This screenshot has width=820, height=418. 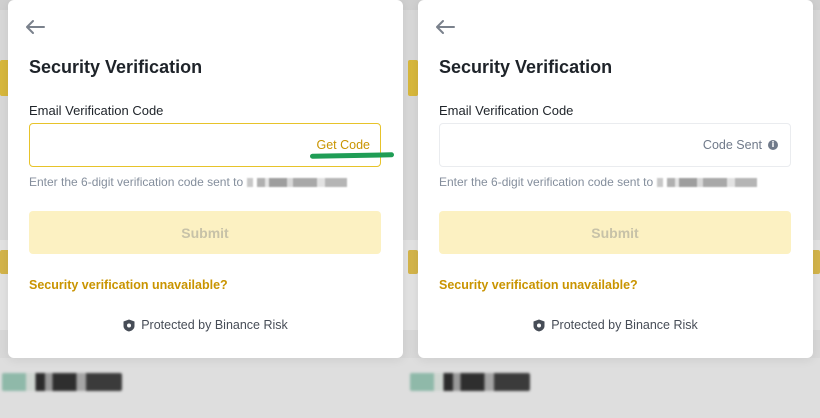 What do you see at coordinates (732, 145) in the screenshot?
I see `code-sent-label: Code Sent` at bounding box center [732, 145].